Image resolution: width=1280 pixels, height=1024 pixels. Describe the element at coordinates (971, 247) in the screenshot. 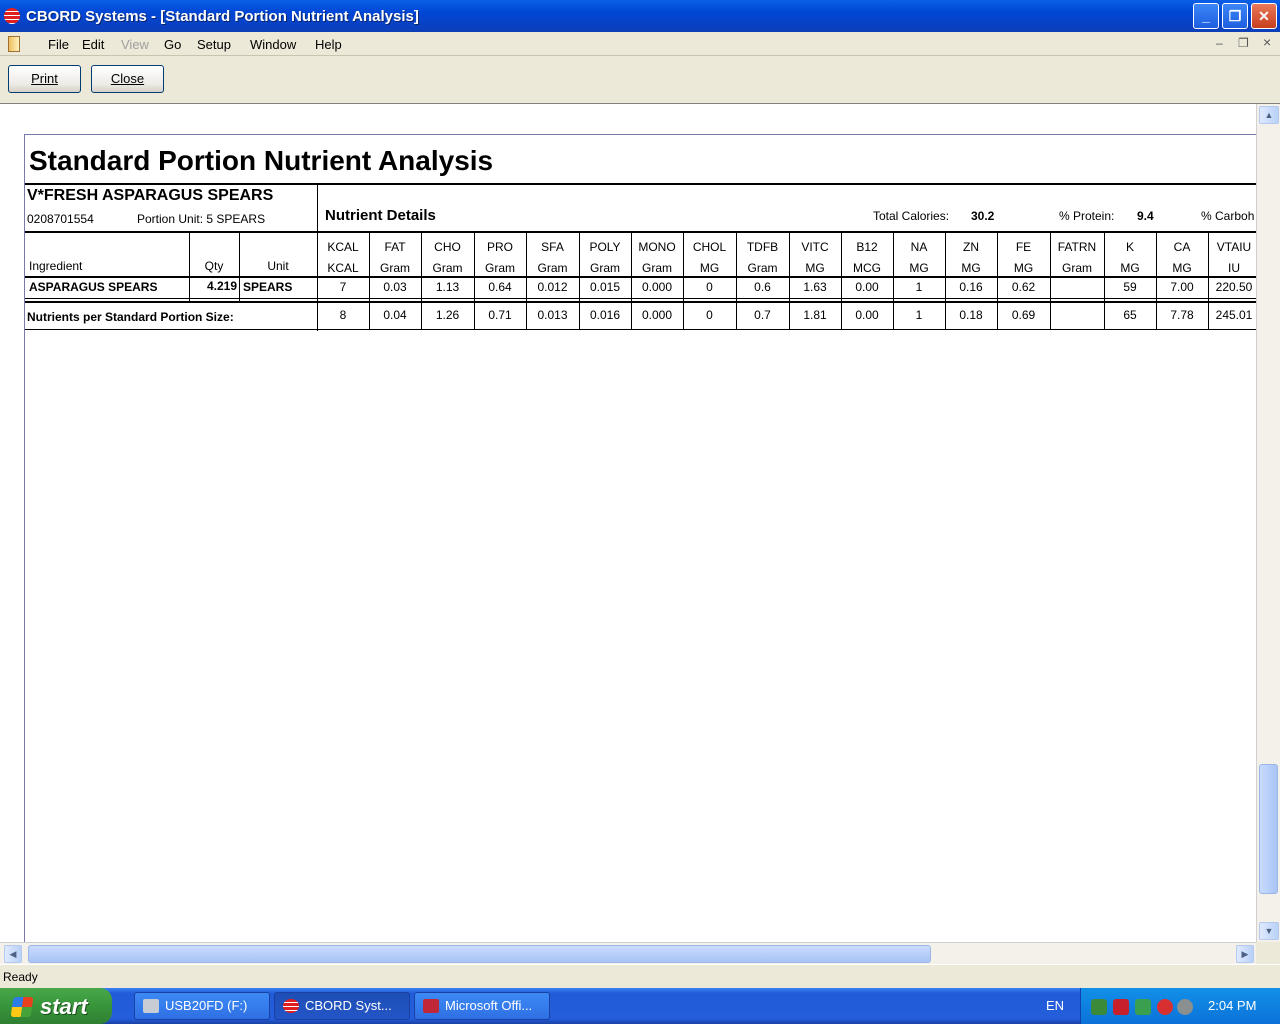

I see `nutrient-header-zn: ZN` at that location.